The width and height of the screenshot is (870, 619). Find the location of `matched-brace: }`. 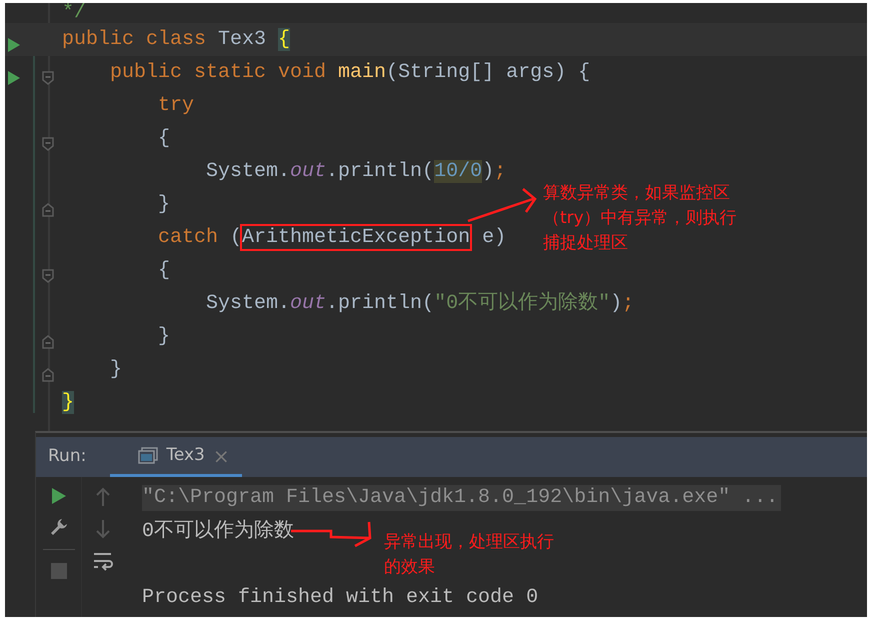

matched-brace: } is located at coordinates (68, 402).